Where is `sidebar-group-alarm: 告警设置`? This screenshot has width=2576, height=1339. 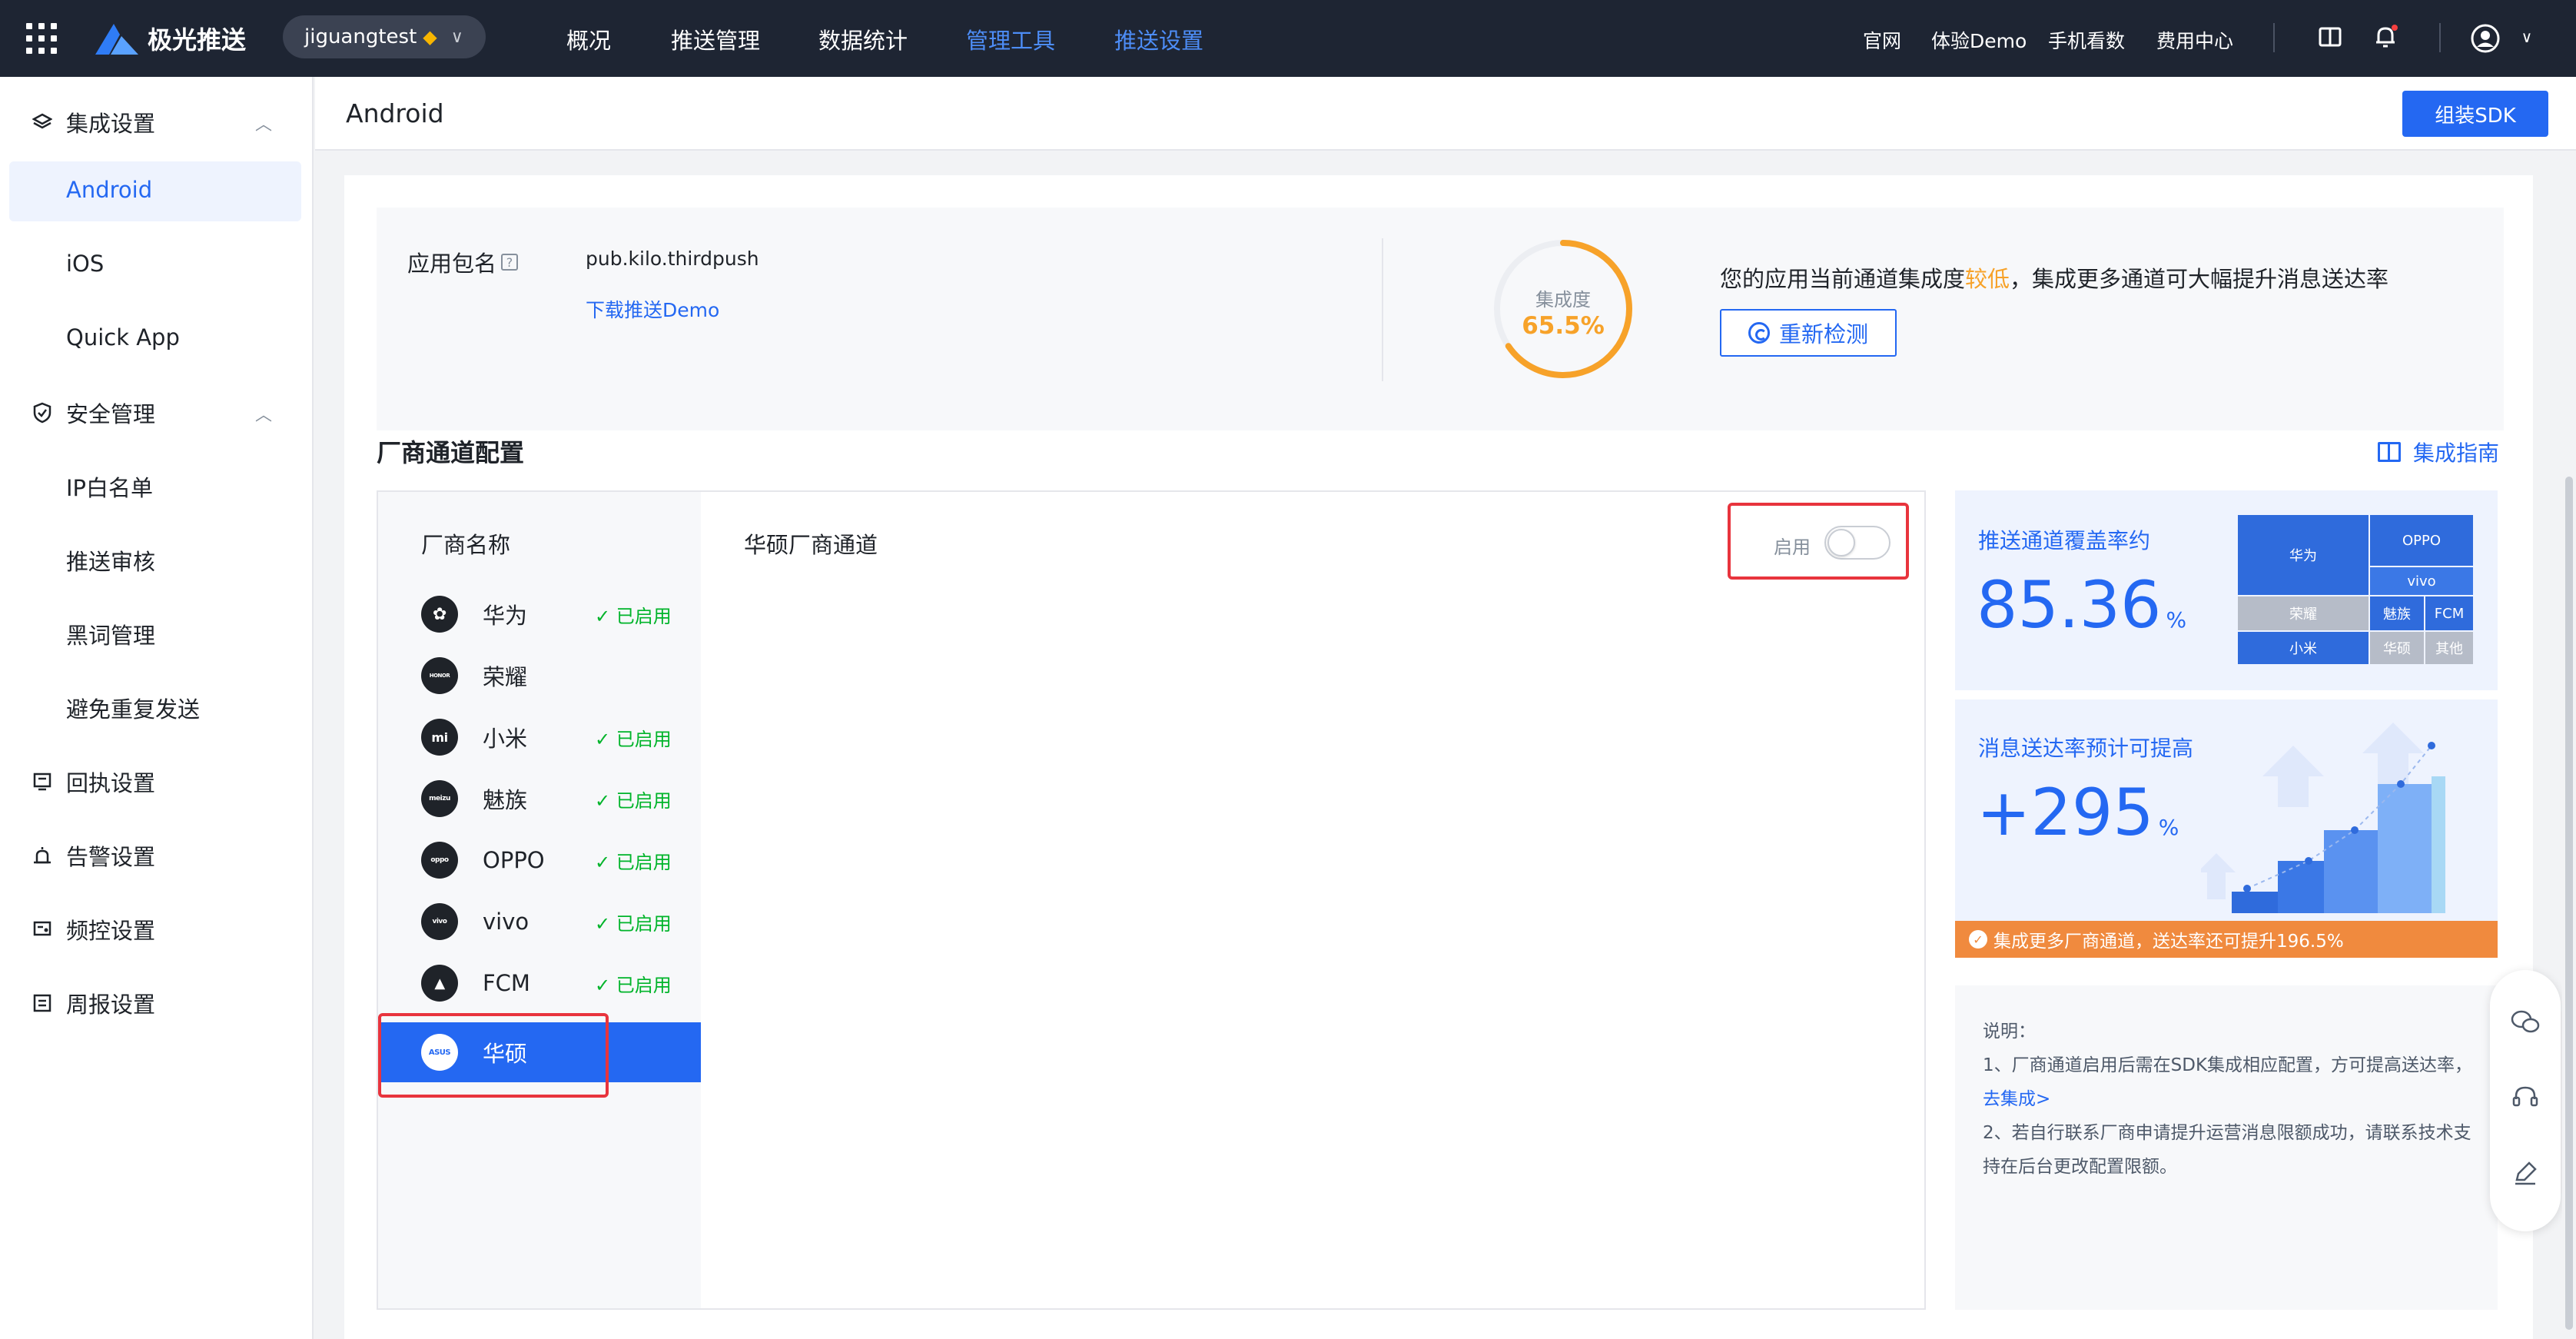 sidebar-group-alarm: 告警设置 is located at coordinates (93, 856).